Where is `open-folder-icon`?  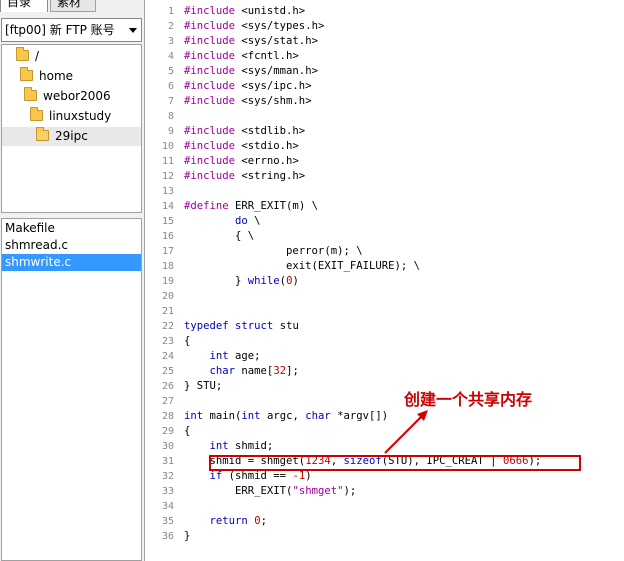 open-folder-icon is located at coordinates (42, 134).